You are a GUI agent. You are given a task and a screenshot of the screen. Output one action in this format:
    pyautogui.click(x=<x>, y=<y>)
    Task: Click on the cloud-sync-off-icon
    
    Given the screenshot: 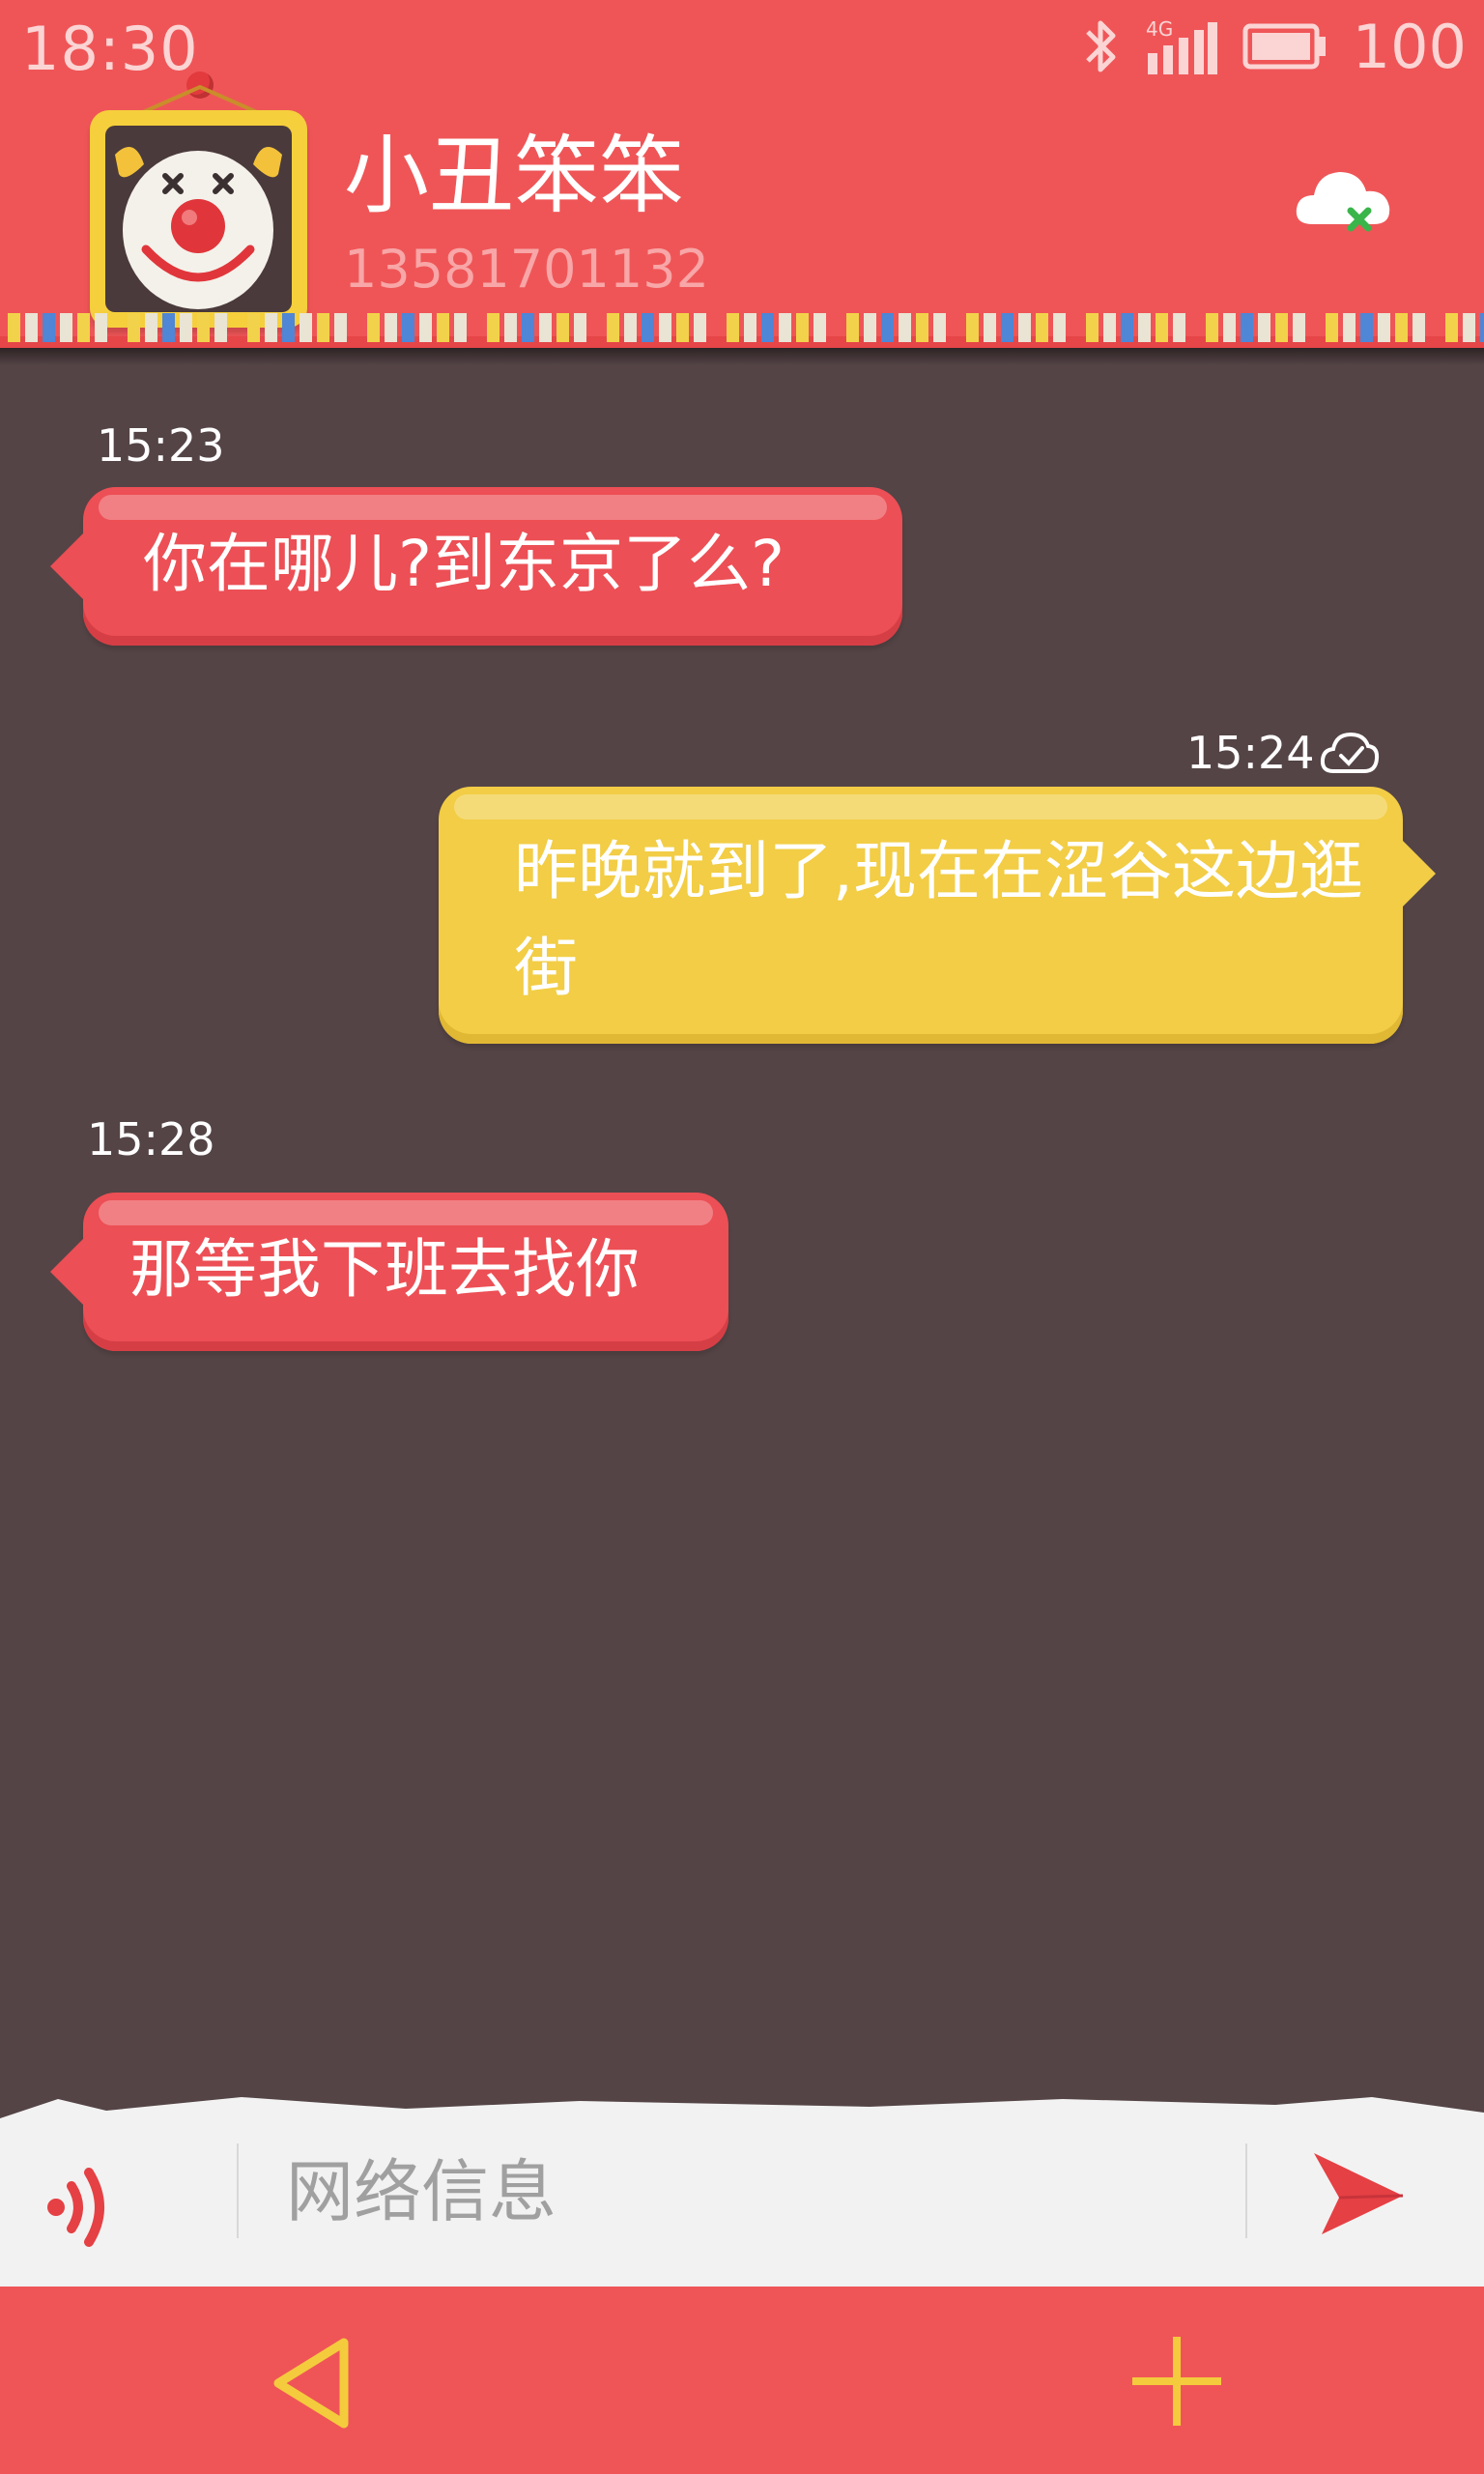 What is the action you would take?
    pyautogui.click(x=1344, y=198)
    